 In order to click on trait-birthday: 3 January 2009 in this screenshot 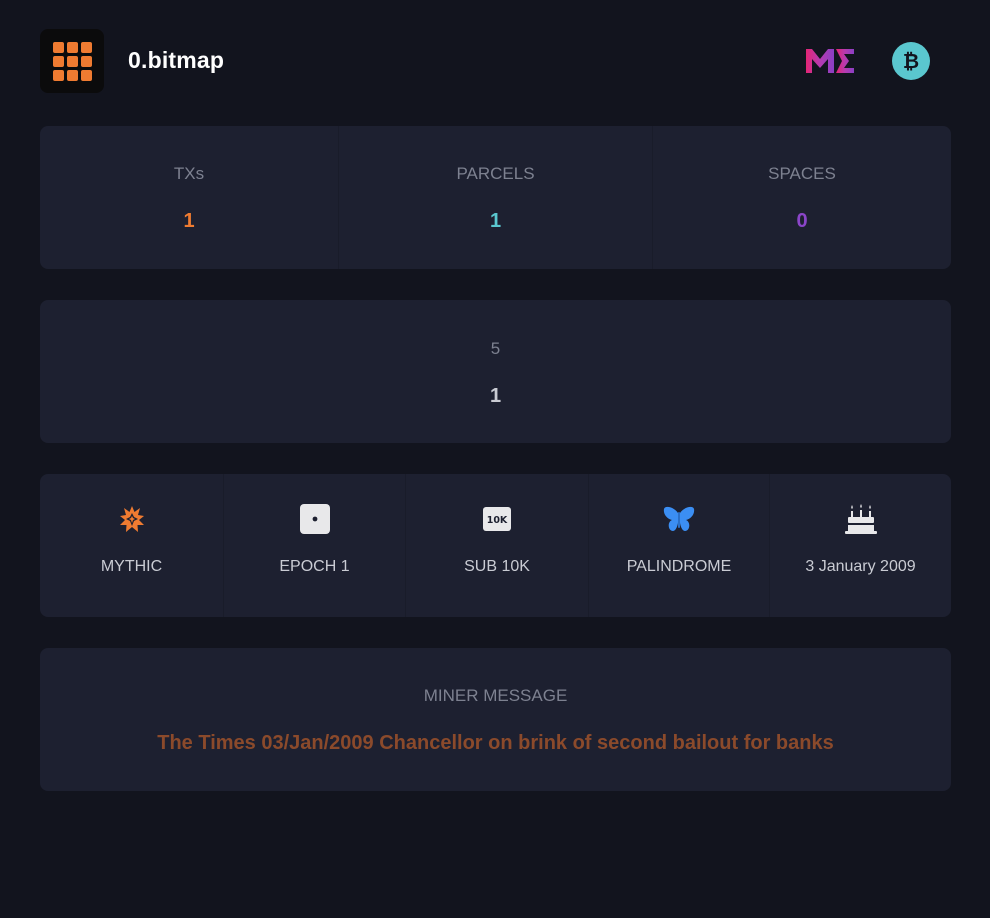, I will do `click(860, 545)`.